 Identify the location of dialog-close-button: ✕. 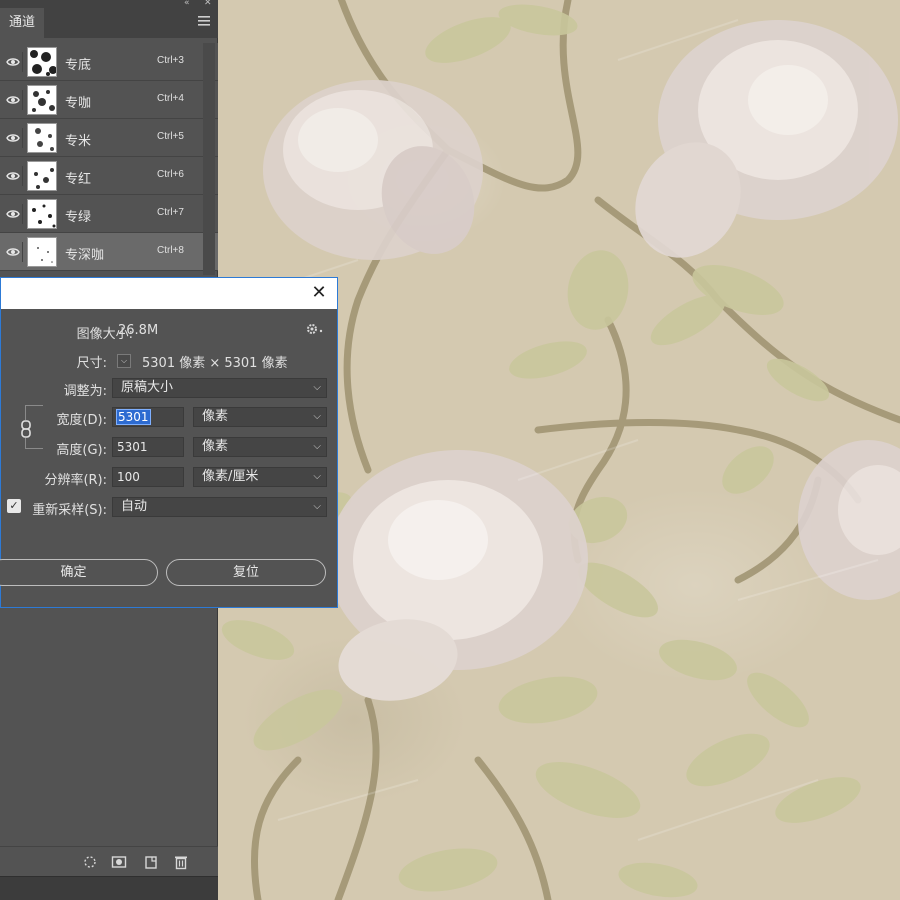
(319, 293).